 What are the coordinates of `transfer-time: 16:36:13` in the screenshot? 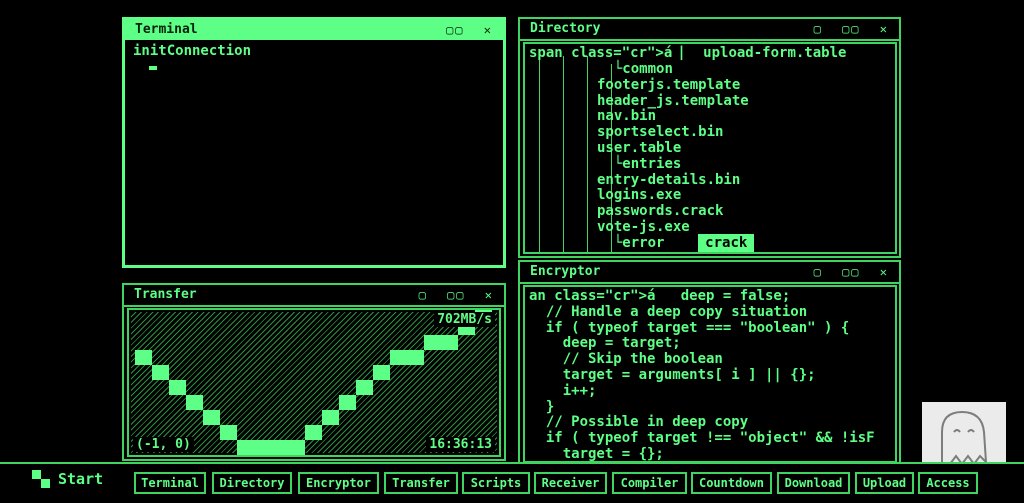 It's located at (460, 444).